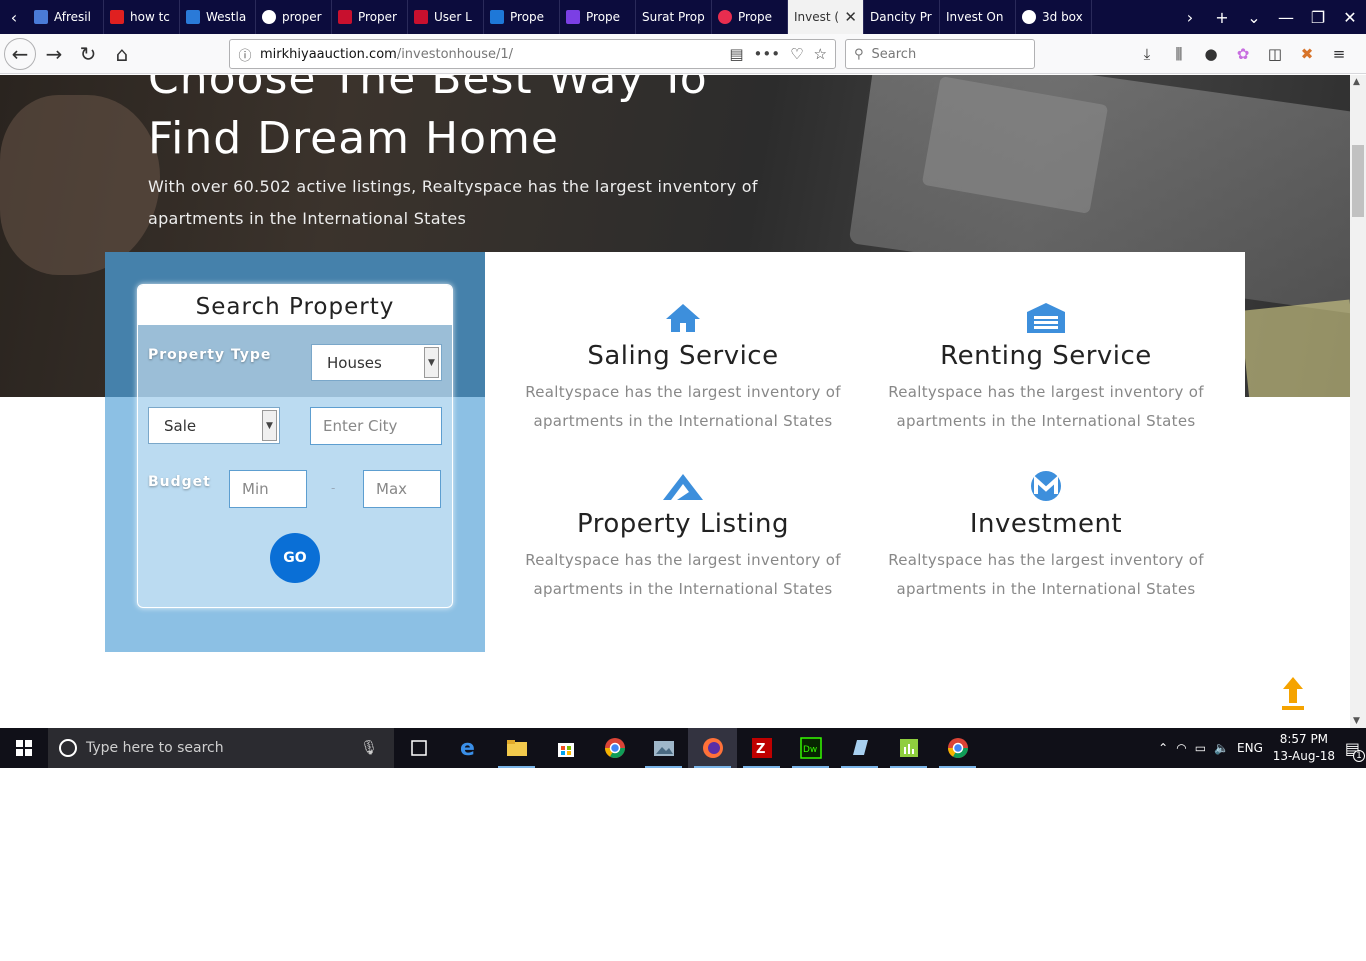 The image size is (1366, 961). I want to click on new-tab-icon: +, so click(1222, 17).